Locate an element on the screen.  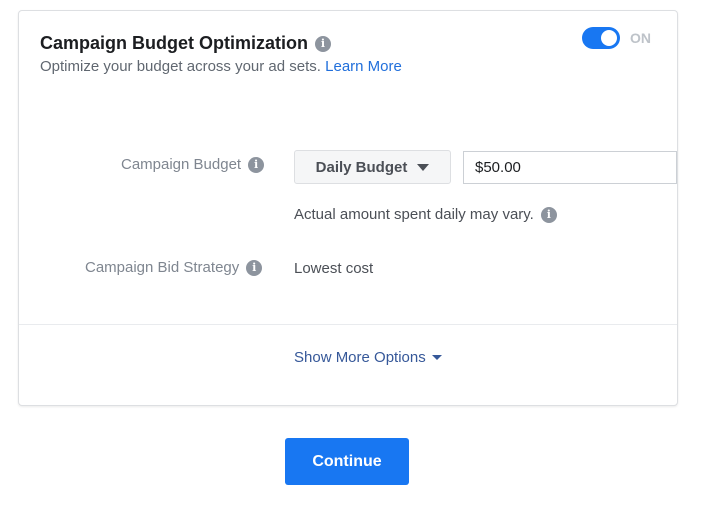
divider is located at coordinates (348, 324).